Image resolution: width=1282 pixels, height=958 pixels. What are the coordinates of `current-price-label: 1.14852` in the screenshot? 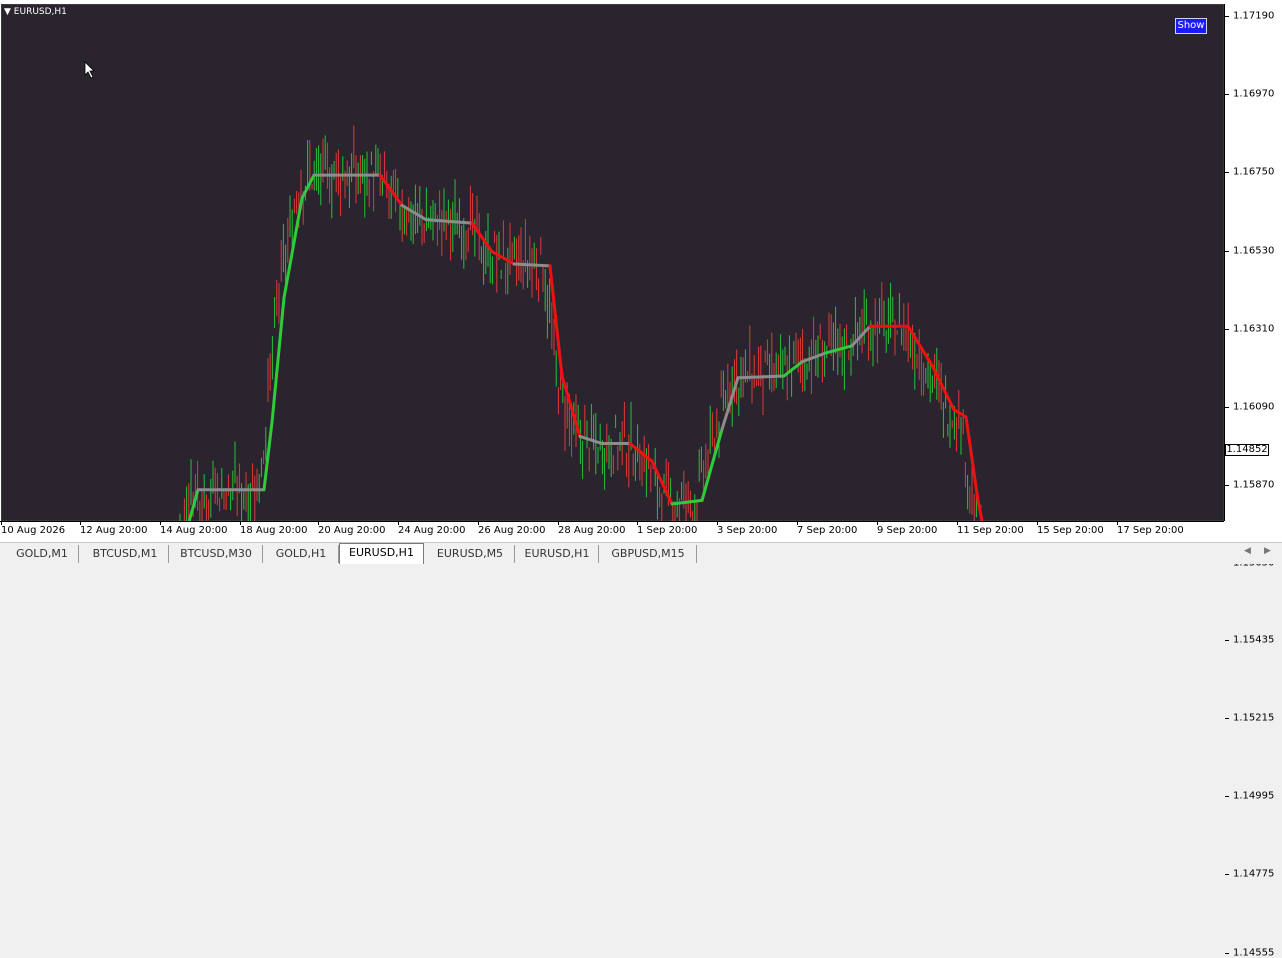 It's located at (1247, 450).